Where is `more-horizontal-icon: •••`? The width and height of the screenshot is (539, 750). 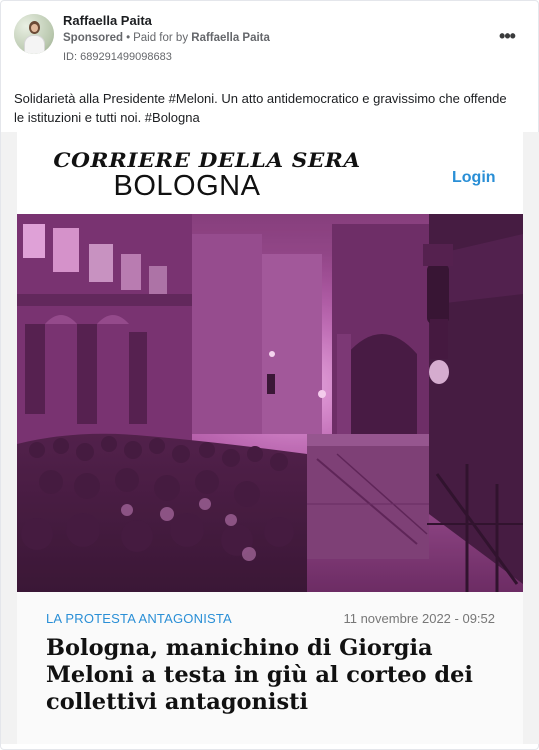
more-horizontal-icon: ••• is located at coordinates (507, 36).